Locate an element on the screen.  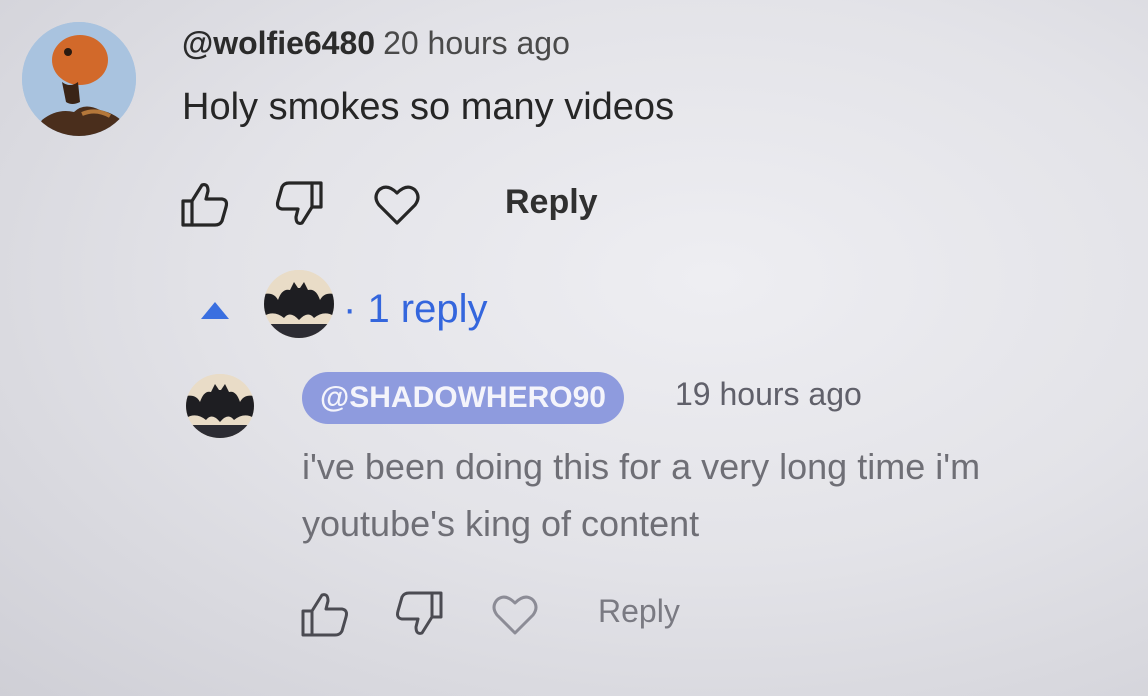
replies-count-text: 1 reply is located at coordinates (427, 309).